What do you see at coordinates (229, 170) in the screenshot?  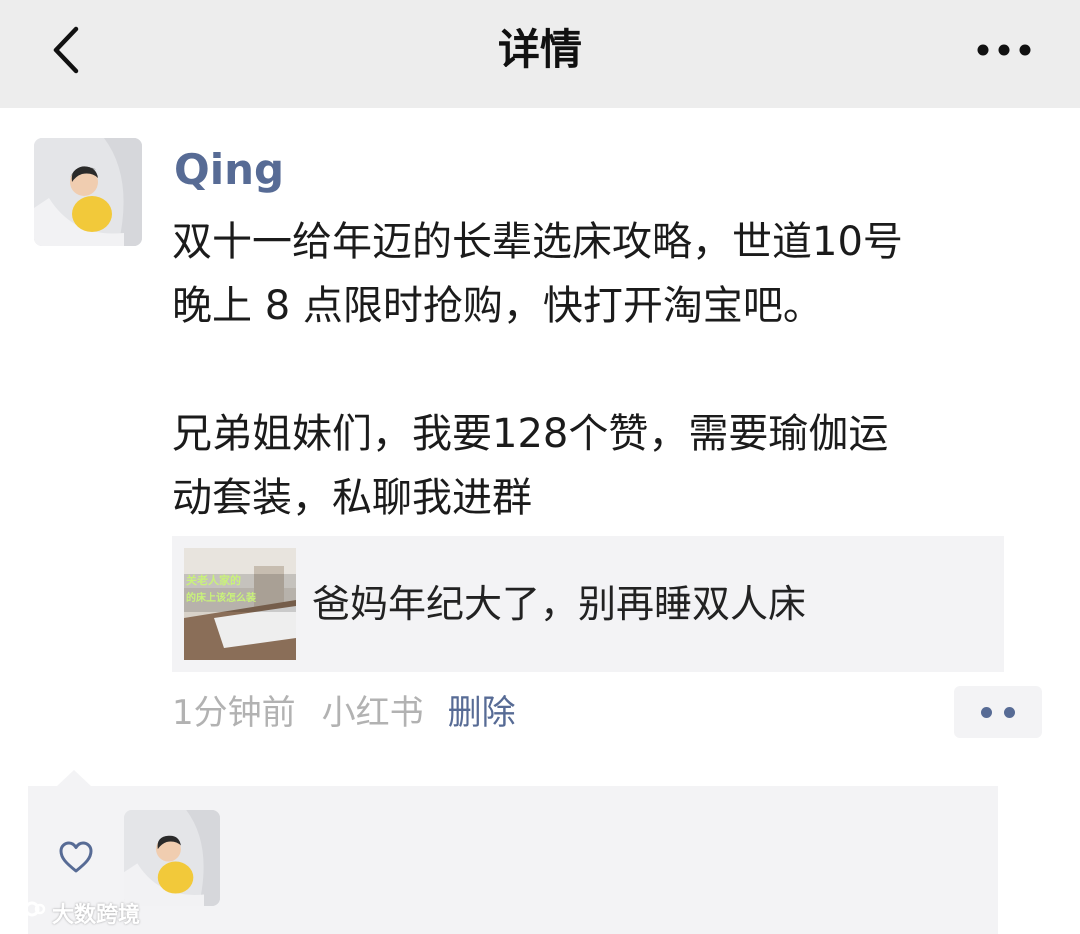 I see `author-name: Qing` at bounding box center [229, 170].